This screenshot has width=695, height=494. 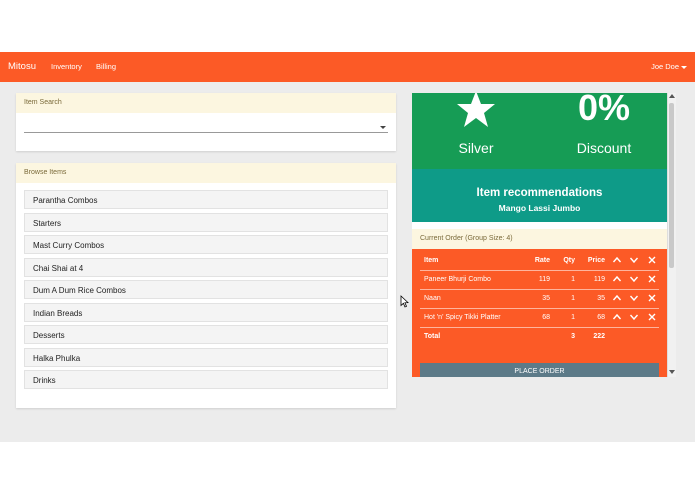 What do you see at coordinates (206, 222) in the screenshot?
I see `browse-item-starters: Starters` at bounding box center [206, 222].